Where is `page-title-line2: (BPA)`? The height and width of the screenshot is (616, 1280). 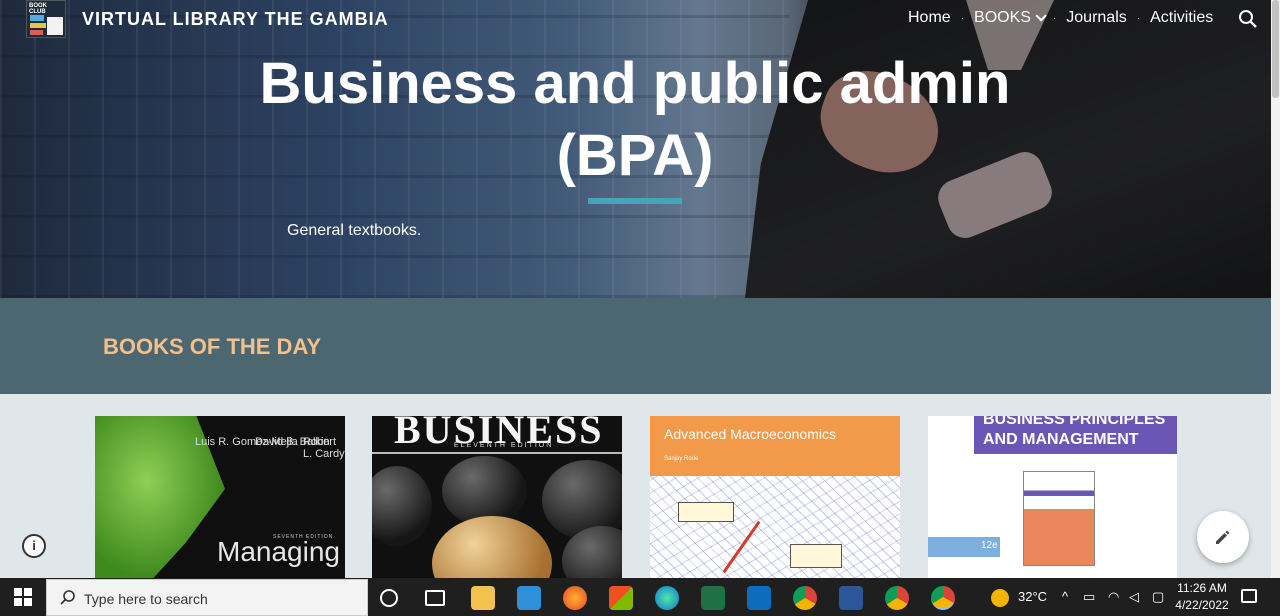 page-title-line2: (BPA) is located at coordinates (635, 155).